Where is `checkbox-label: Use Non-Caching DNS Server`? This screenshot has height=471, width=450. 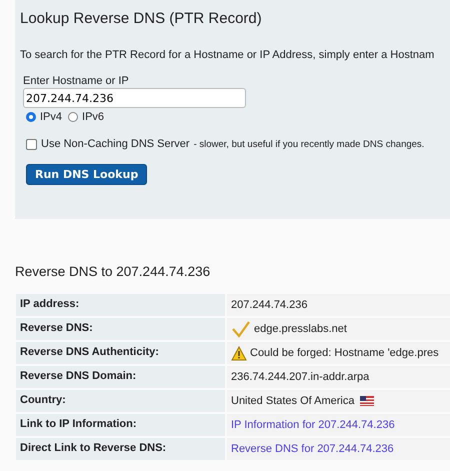
checkbox-label: Use Non-Caching DNS Server is located at coordinates (115, 144).